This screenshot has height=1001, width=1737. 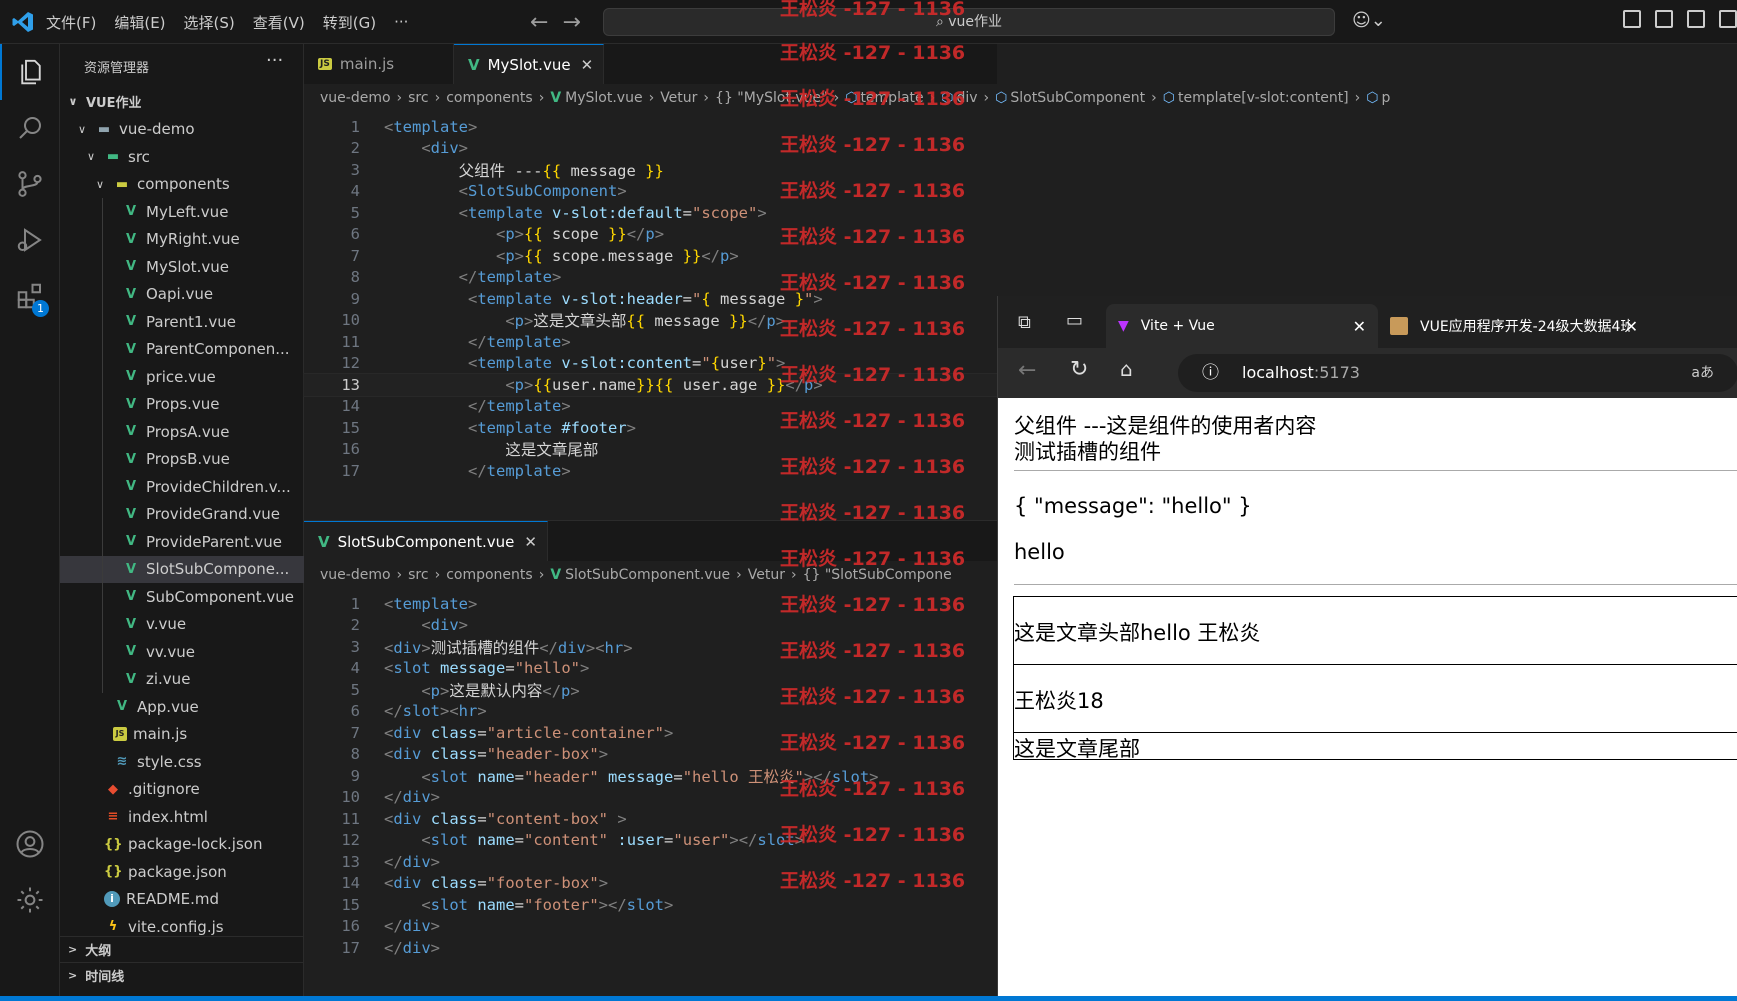 I want to click on crumb: Vetur, so click(x=678, y=98).